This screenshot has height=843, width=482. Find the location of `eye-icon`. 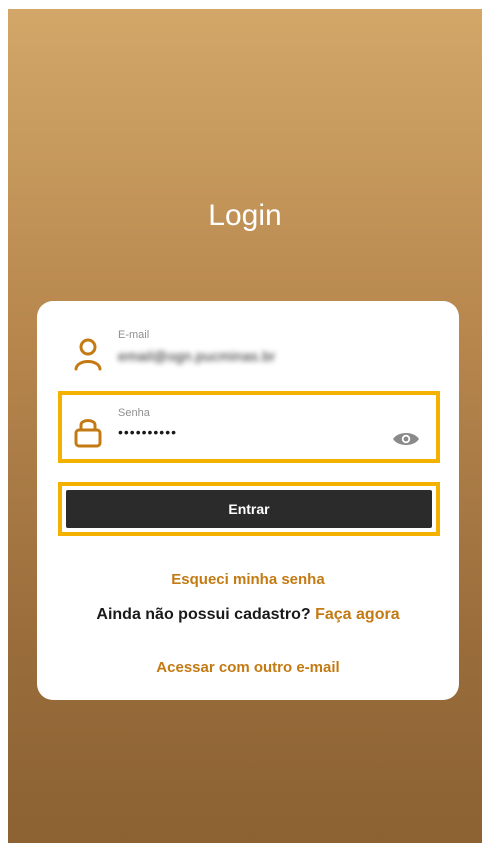

eye-icon is located at coordinates (406, 439).